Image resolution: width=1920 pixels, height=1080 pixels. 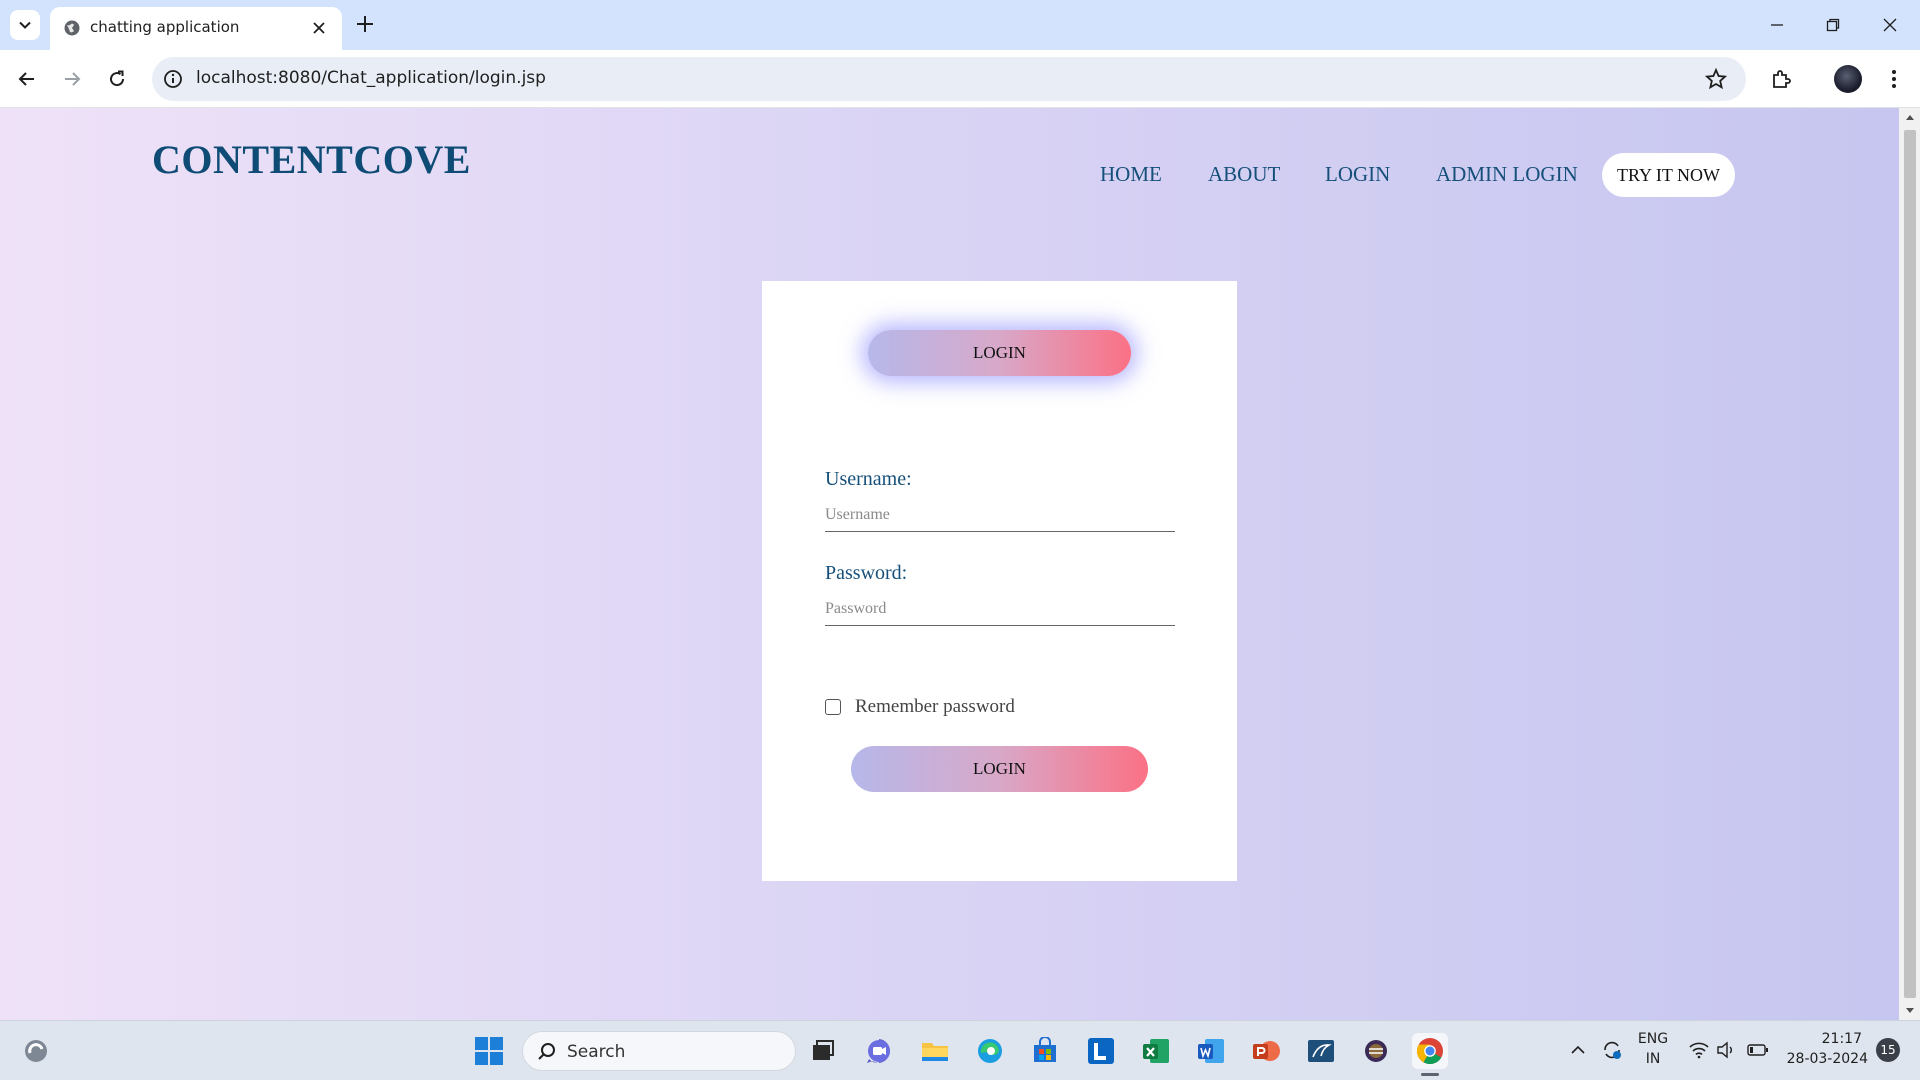 I want to click on word-icon, so click(x=1211, y=1051).